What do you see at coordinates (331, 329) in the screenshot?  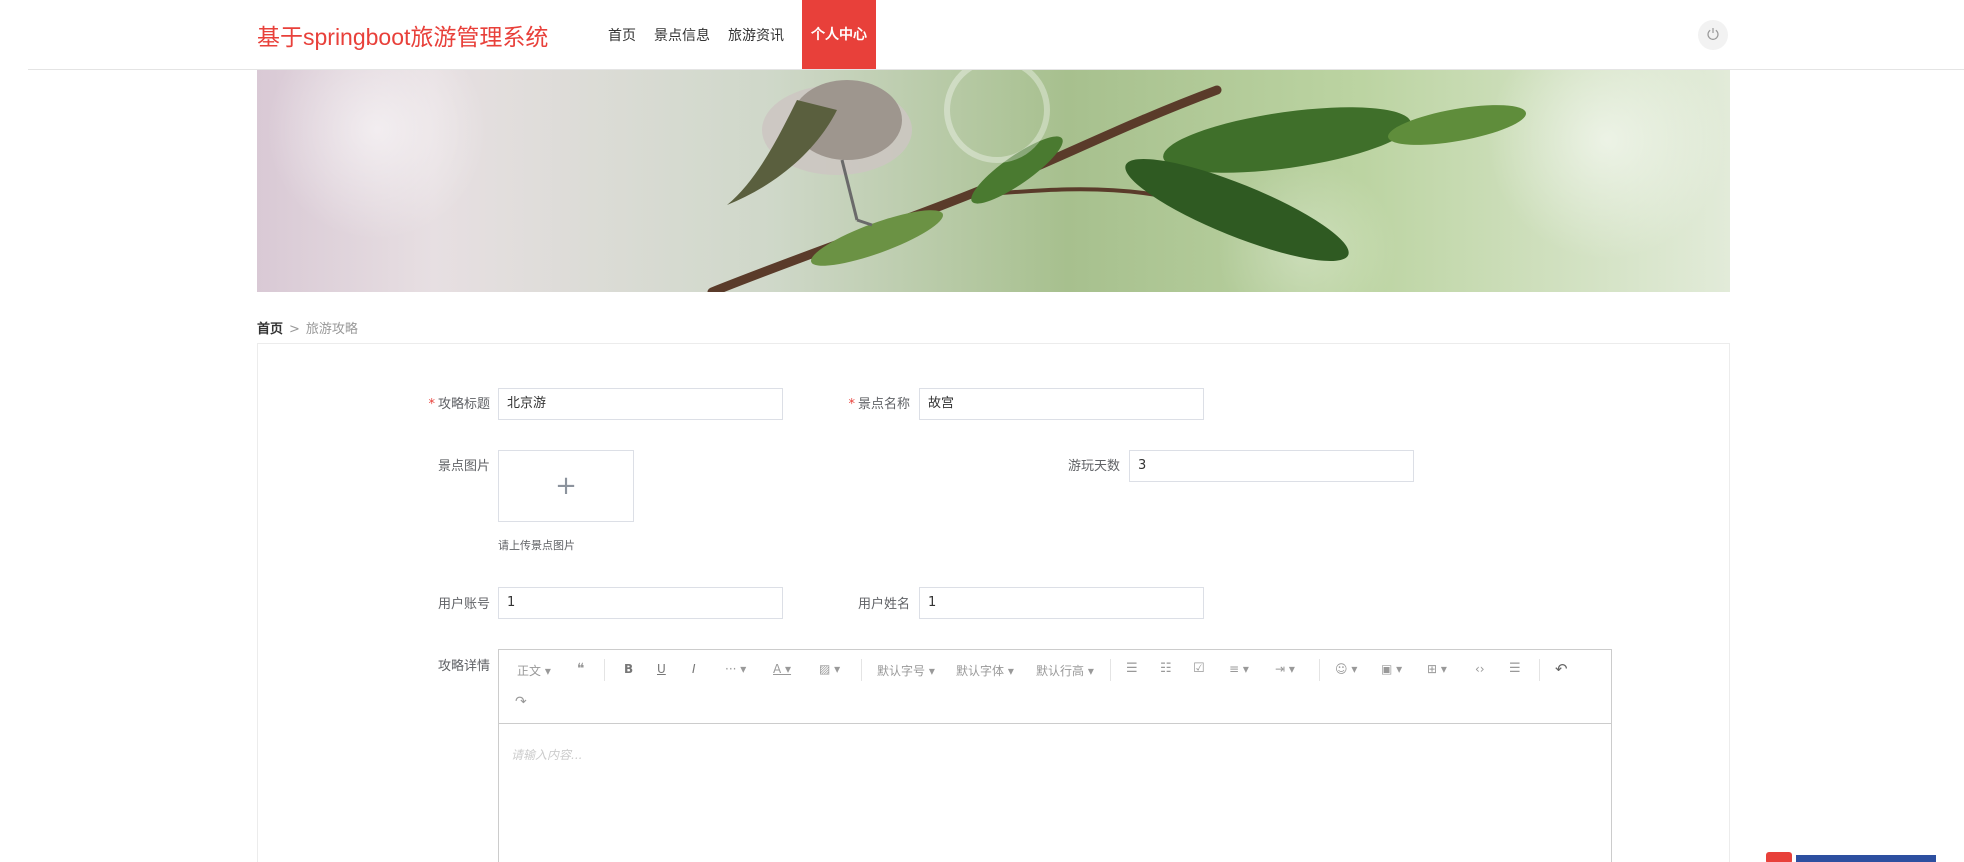 I see `breadcrumb-current: 旅游攻略` at bounding box center [331, 329].